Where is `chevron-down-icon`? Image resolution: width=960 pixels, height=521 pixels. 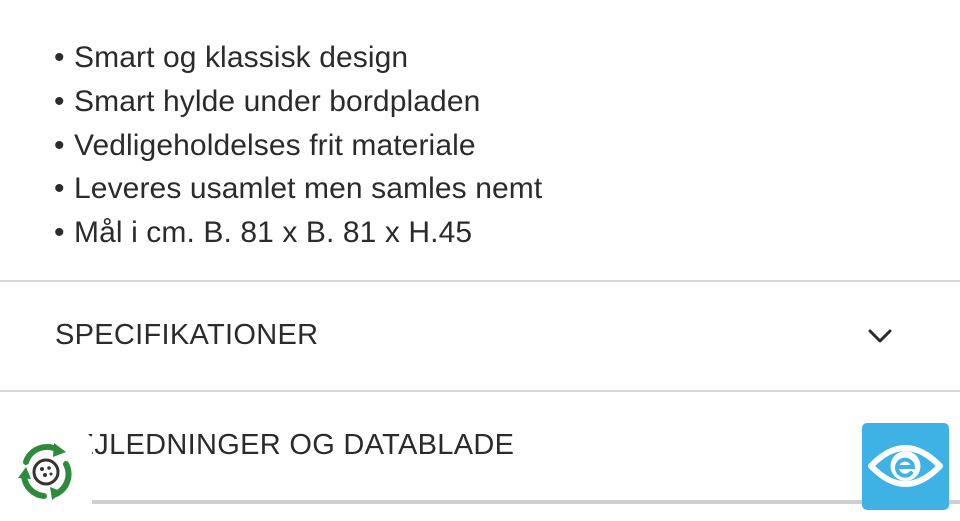
chevron-down-icon is located at coordinates (880, 336).